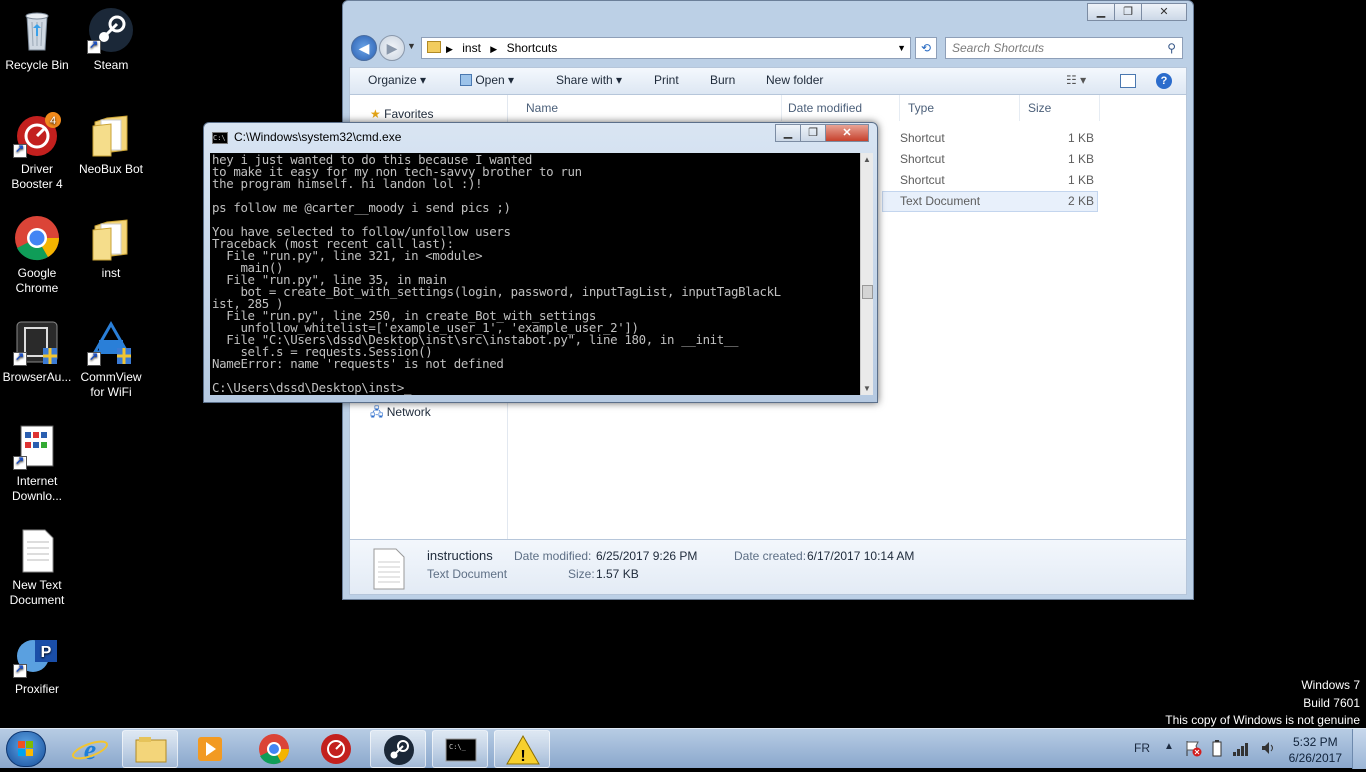 The width and height of the screenshot is (1366, 772). Describe the element at coordinates (347, 183) in the screenshot. I see `console-line: the program himself. hi landon lol :)!` at that location.